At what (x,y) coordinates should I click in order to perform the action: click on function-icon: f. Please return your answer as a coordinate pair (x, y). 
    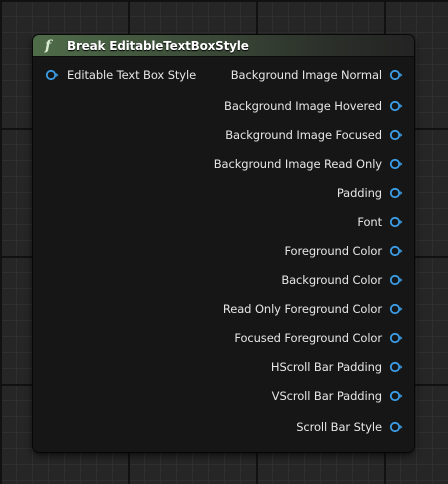
    Looking at the image, I should click on (48, 45).